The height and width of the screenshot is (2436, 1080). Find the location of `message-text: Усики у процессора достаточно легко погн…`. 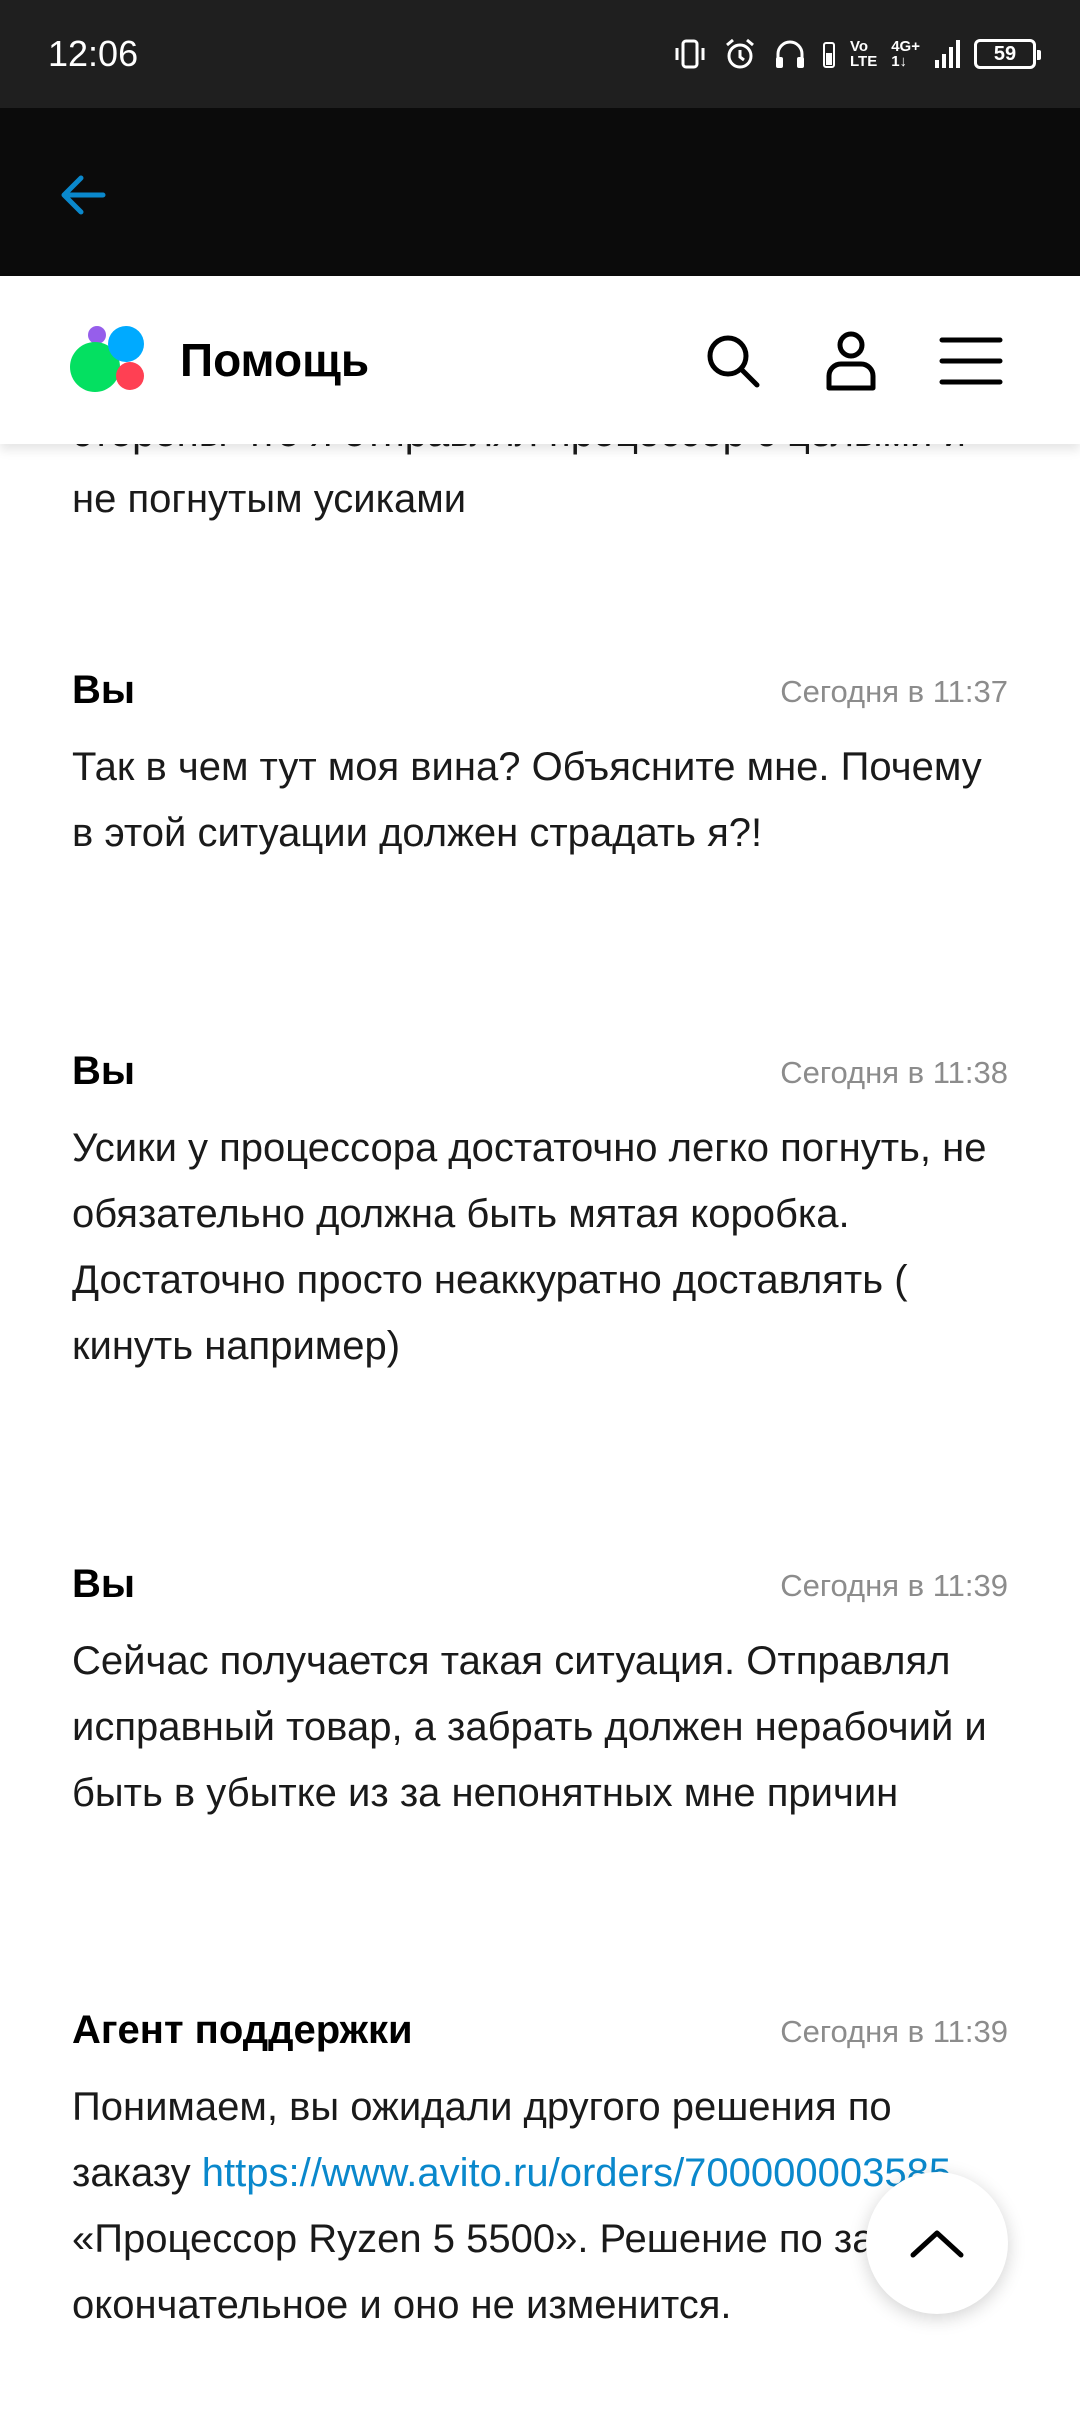

message-text: Усики у процессора достаточно легко погн… is located at coordinates (529, 1247).